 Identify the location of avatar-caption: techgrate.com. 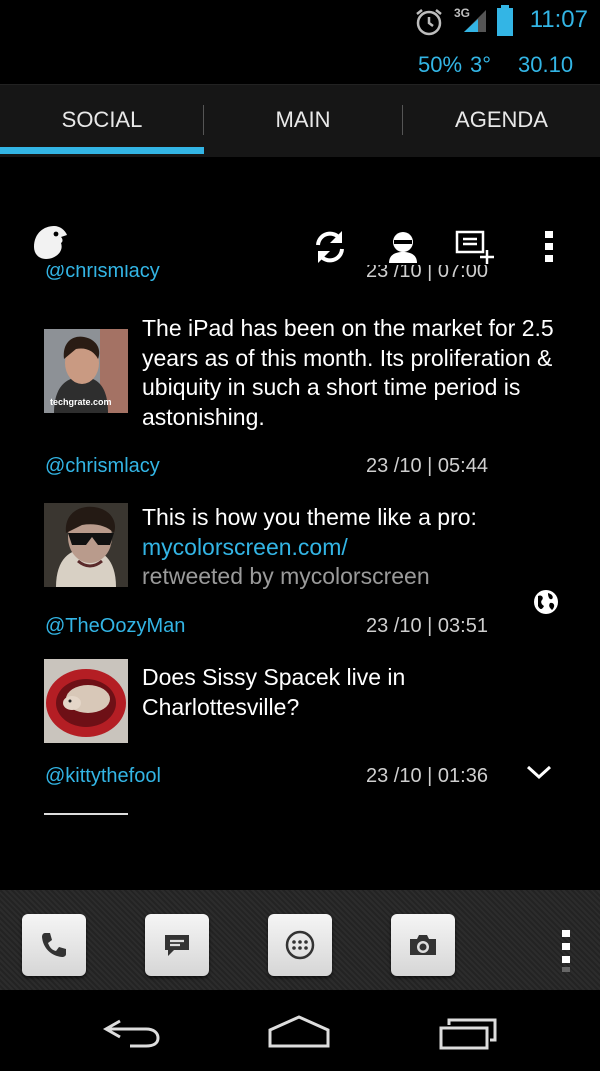
(81, 402).